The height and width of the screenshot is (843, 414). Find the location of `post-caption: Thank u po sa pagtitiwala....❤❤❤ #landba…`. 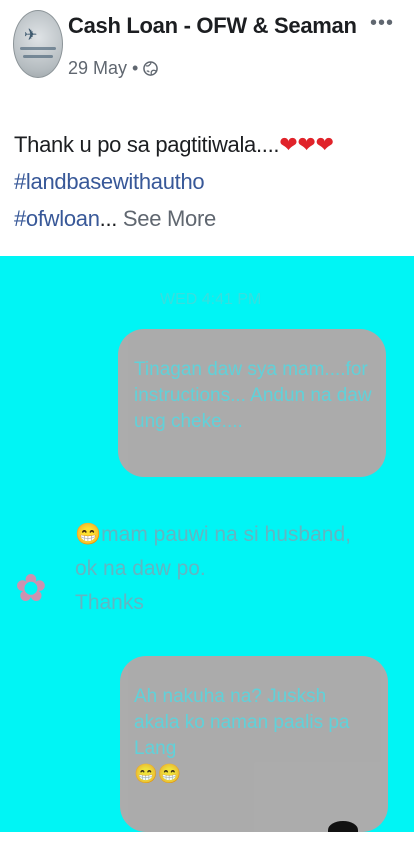

post-caption: Thank u po sa pagtitiwala....❤❤❤ #landba… is located at coordinates (209, 181).